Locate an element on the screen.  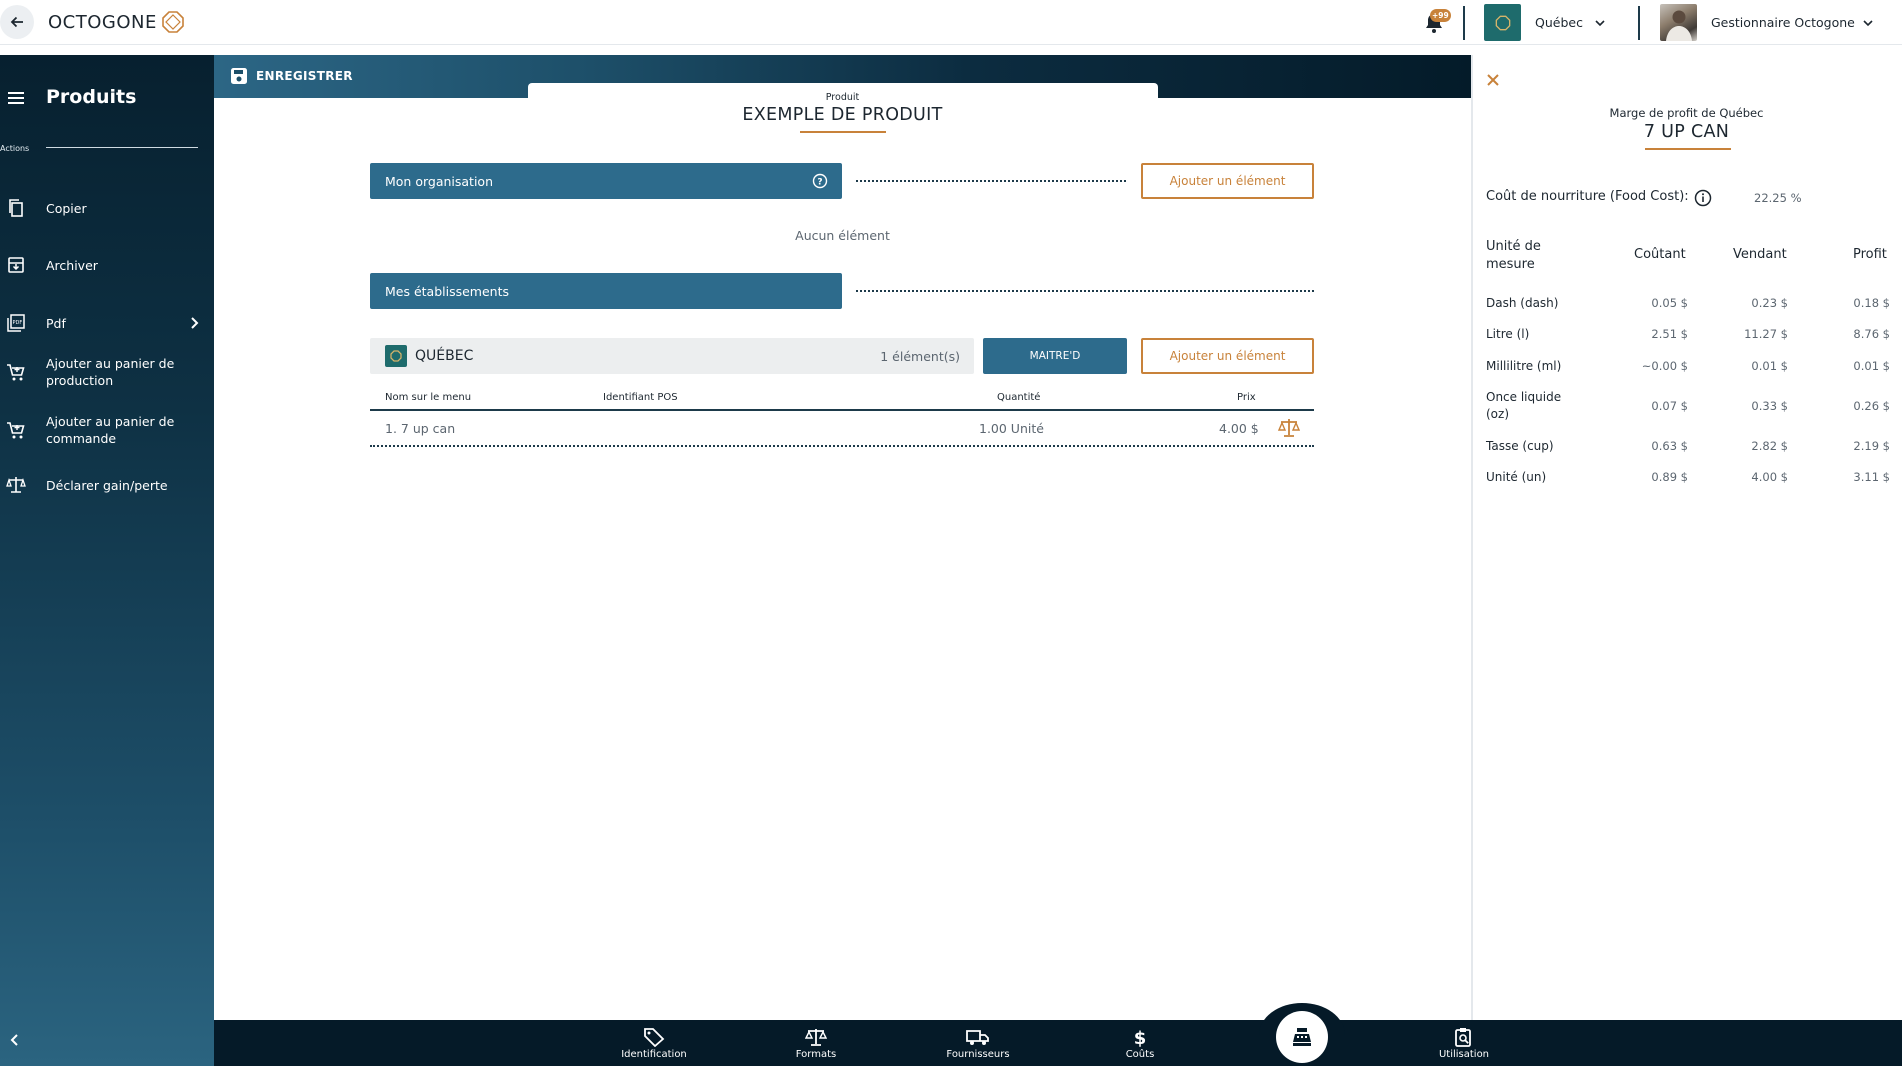
column-header-cost: Coûtant is located at coordinates (1660, 254).